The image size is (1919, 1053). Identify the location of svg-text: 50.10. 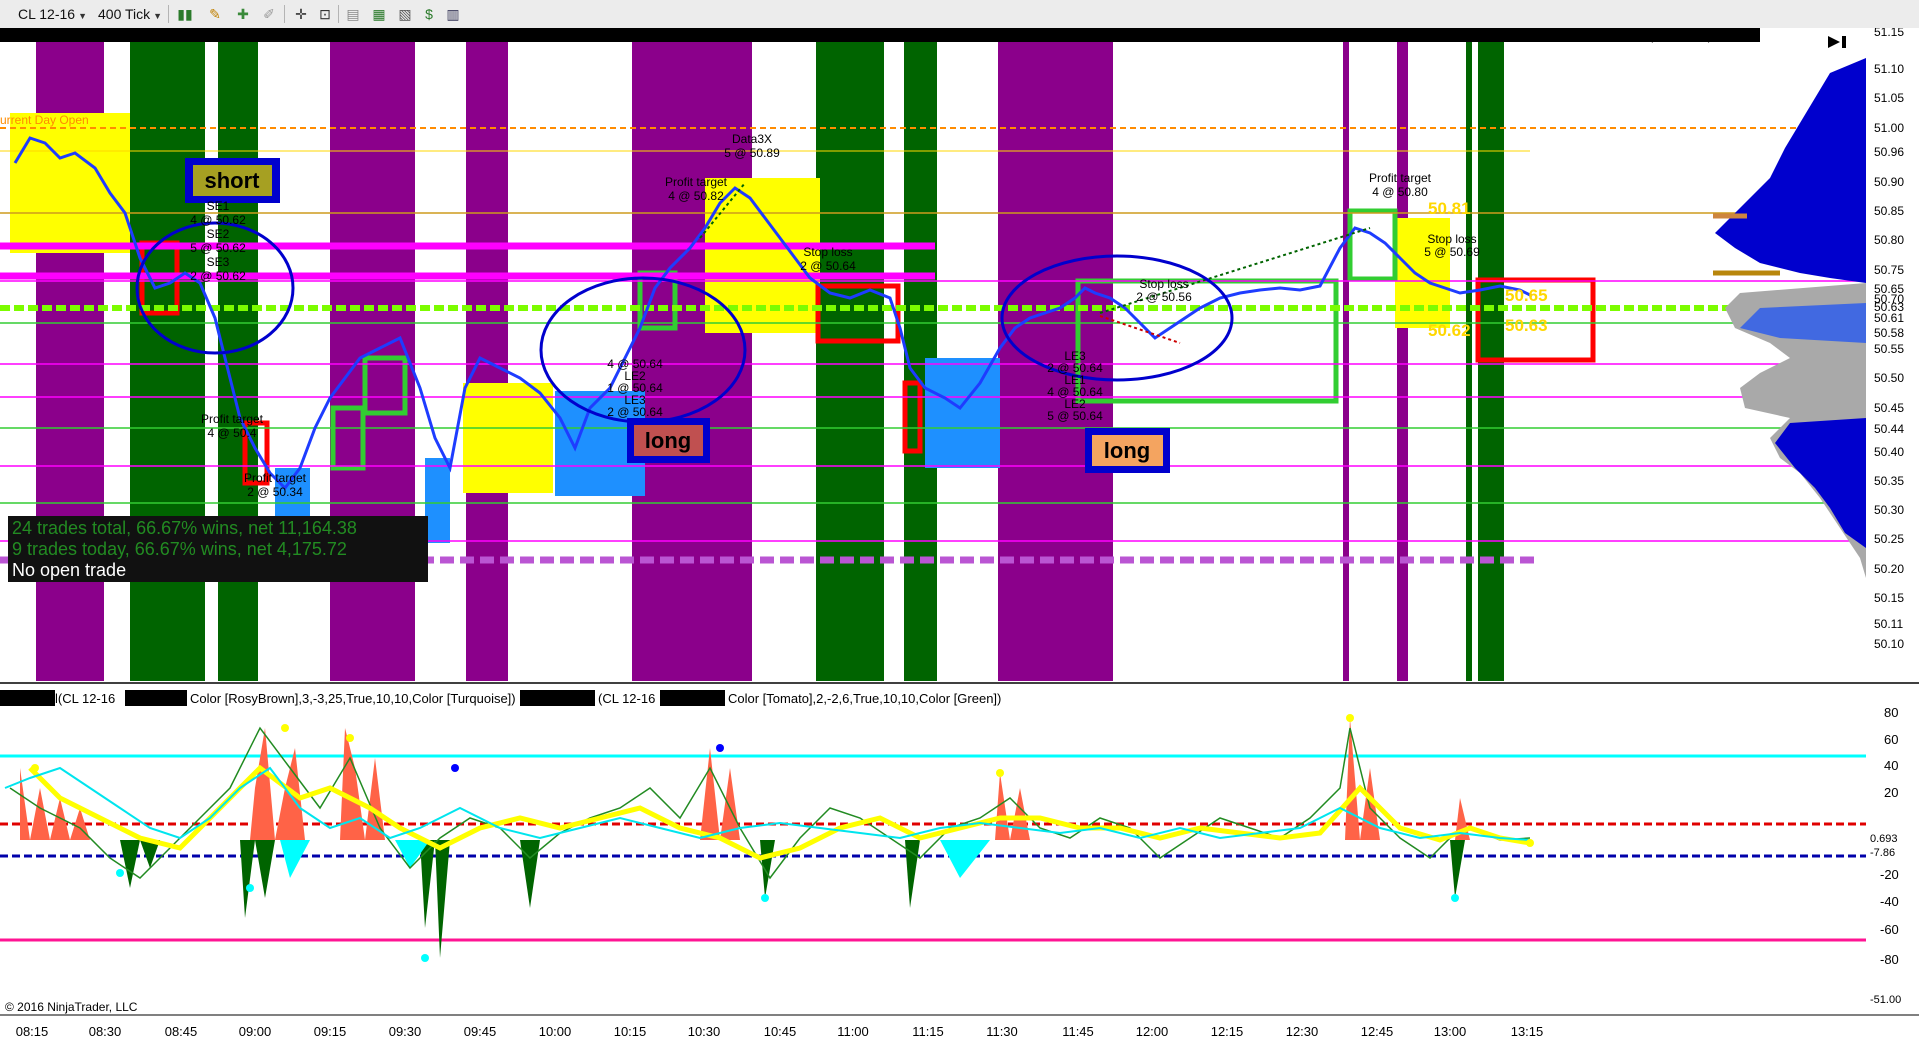
(1889, 644).